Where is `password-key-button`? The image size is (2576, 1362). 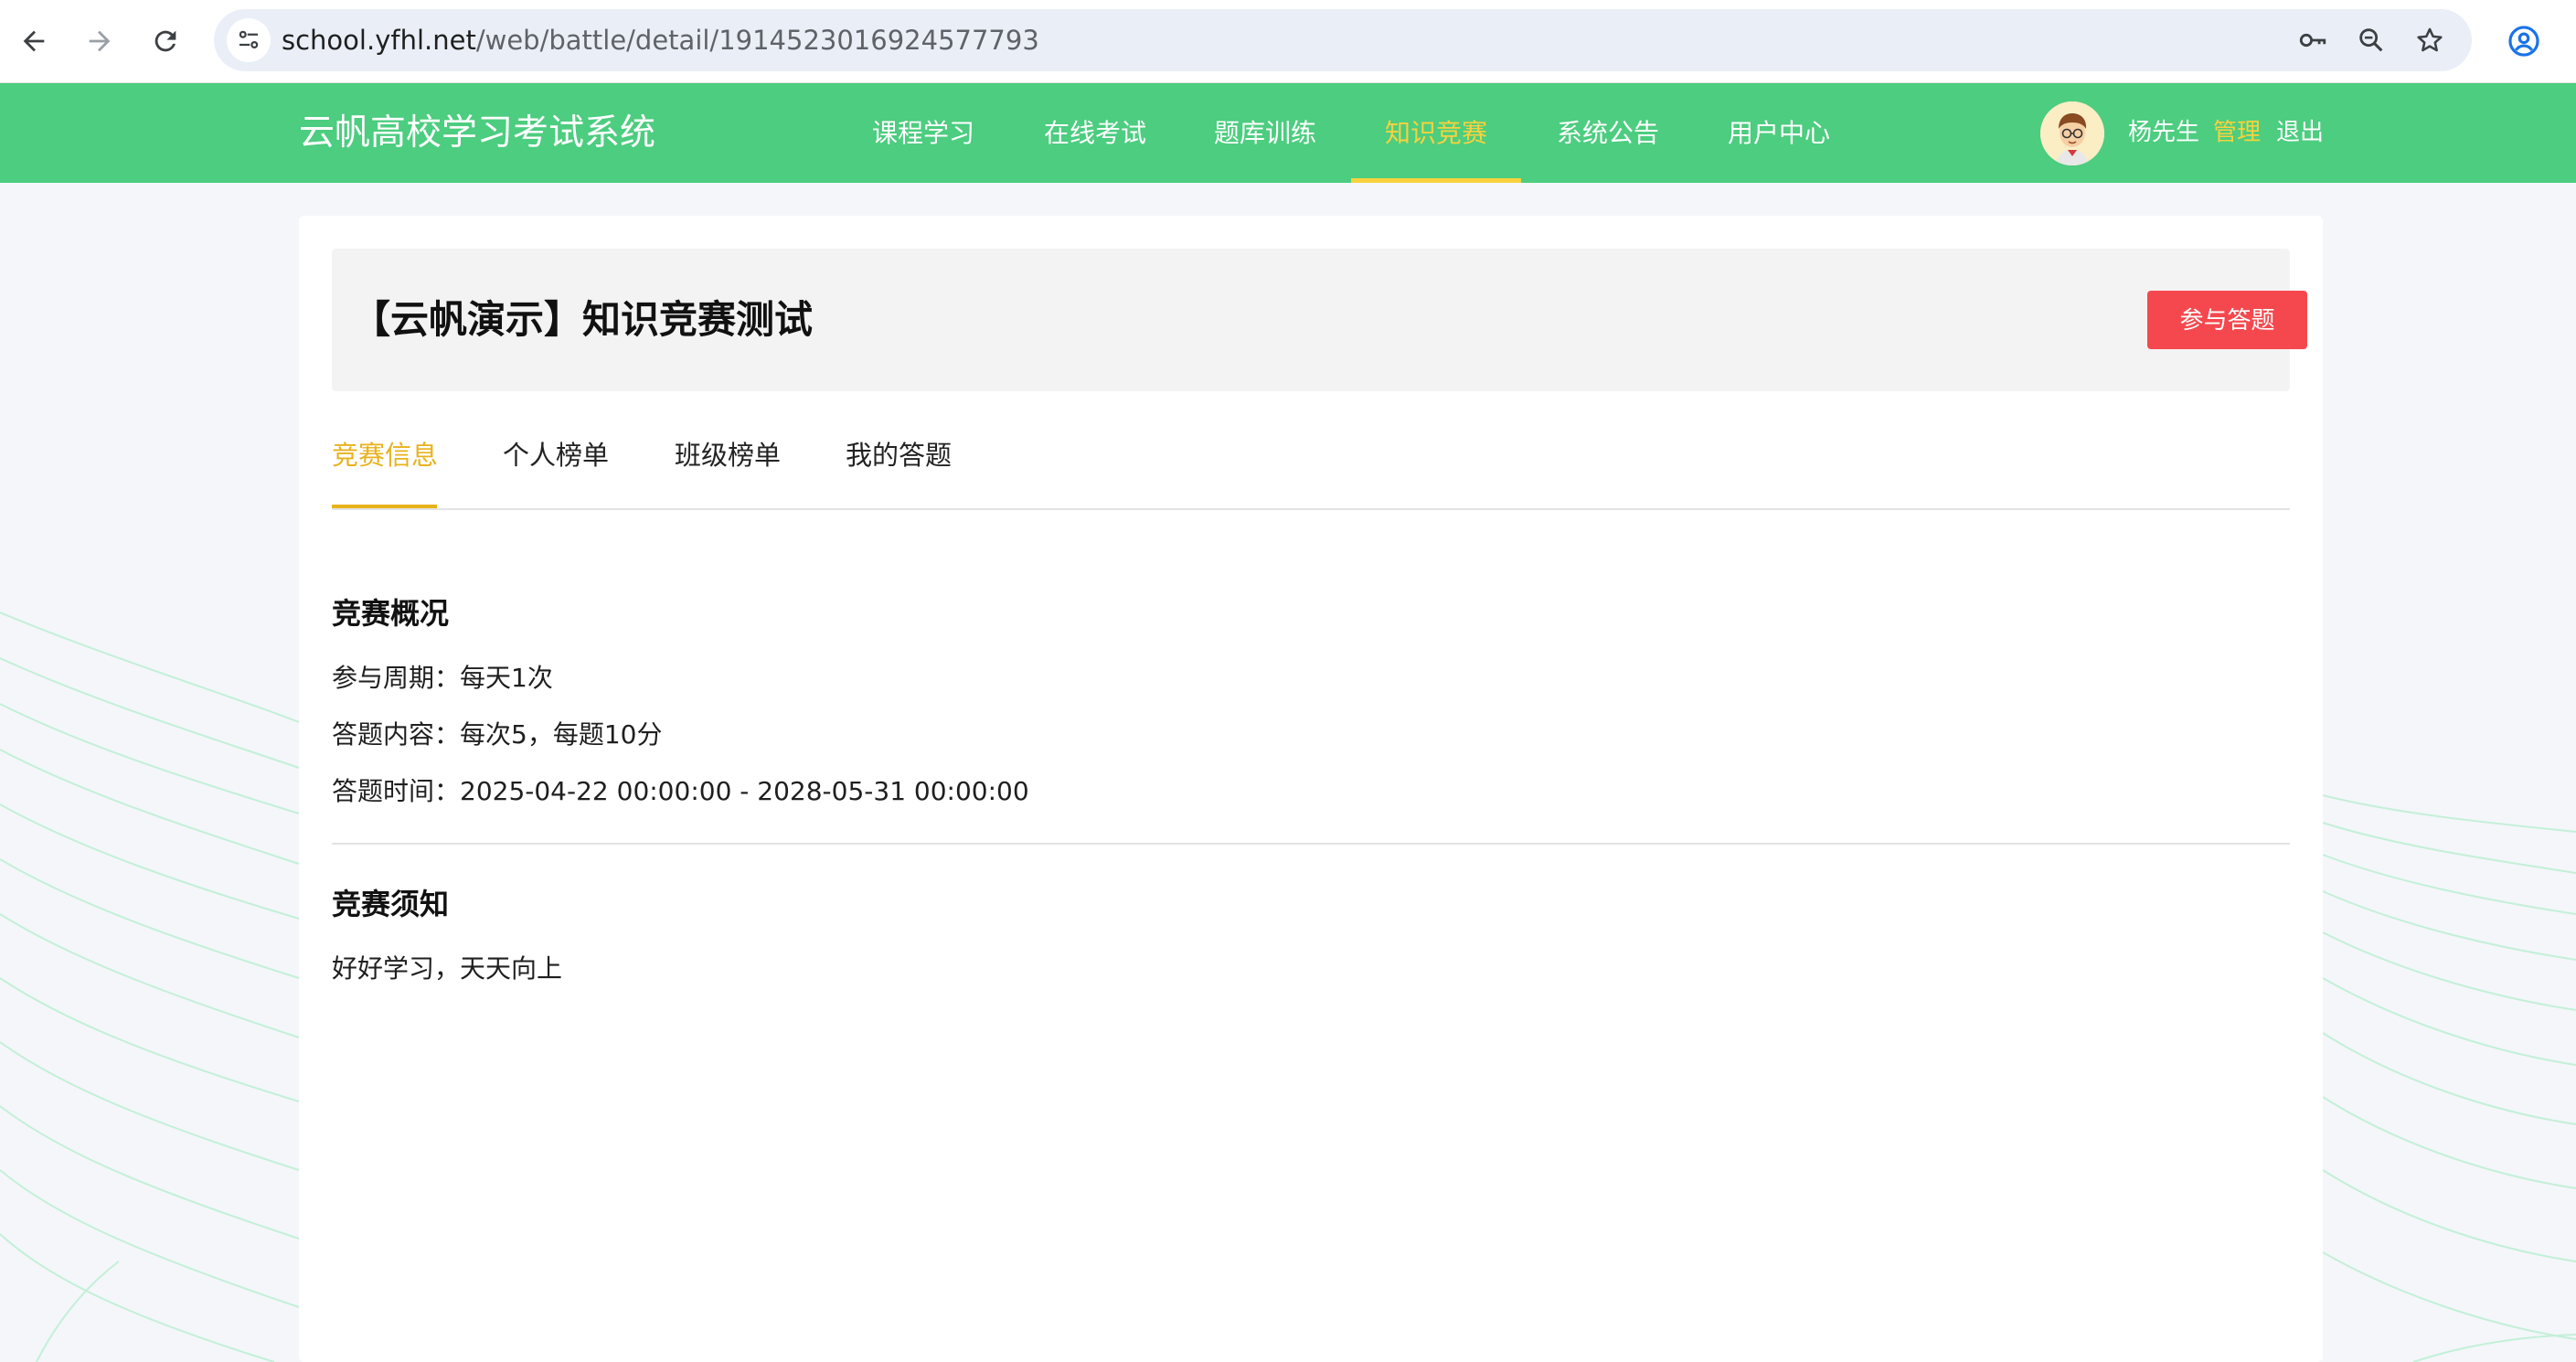 password-key-button is located at coordinates (2313, 40).